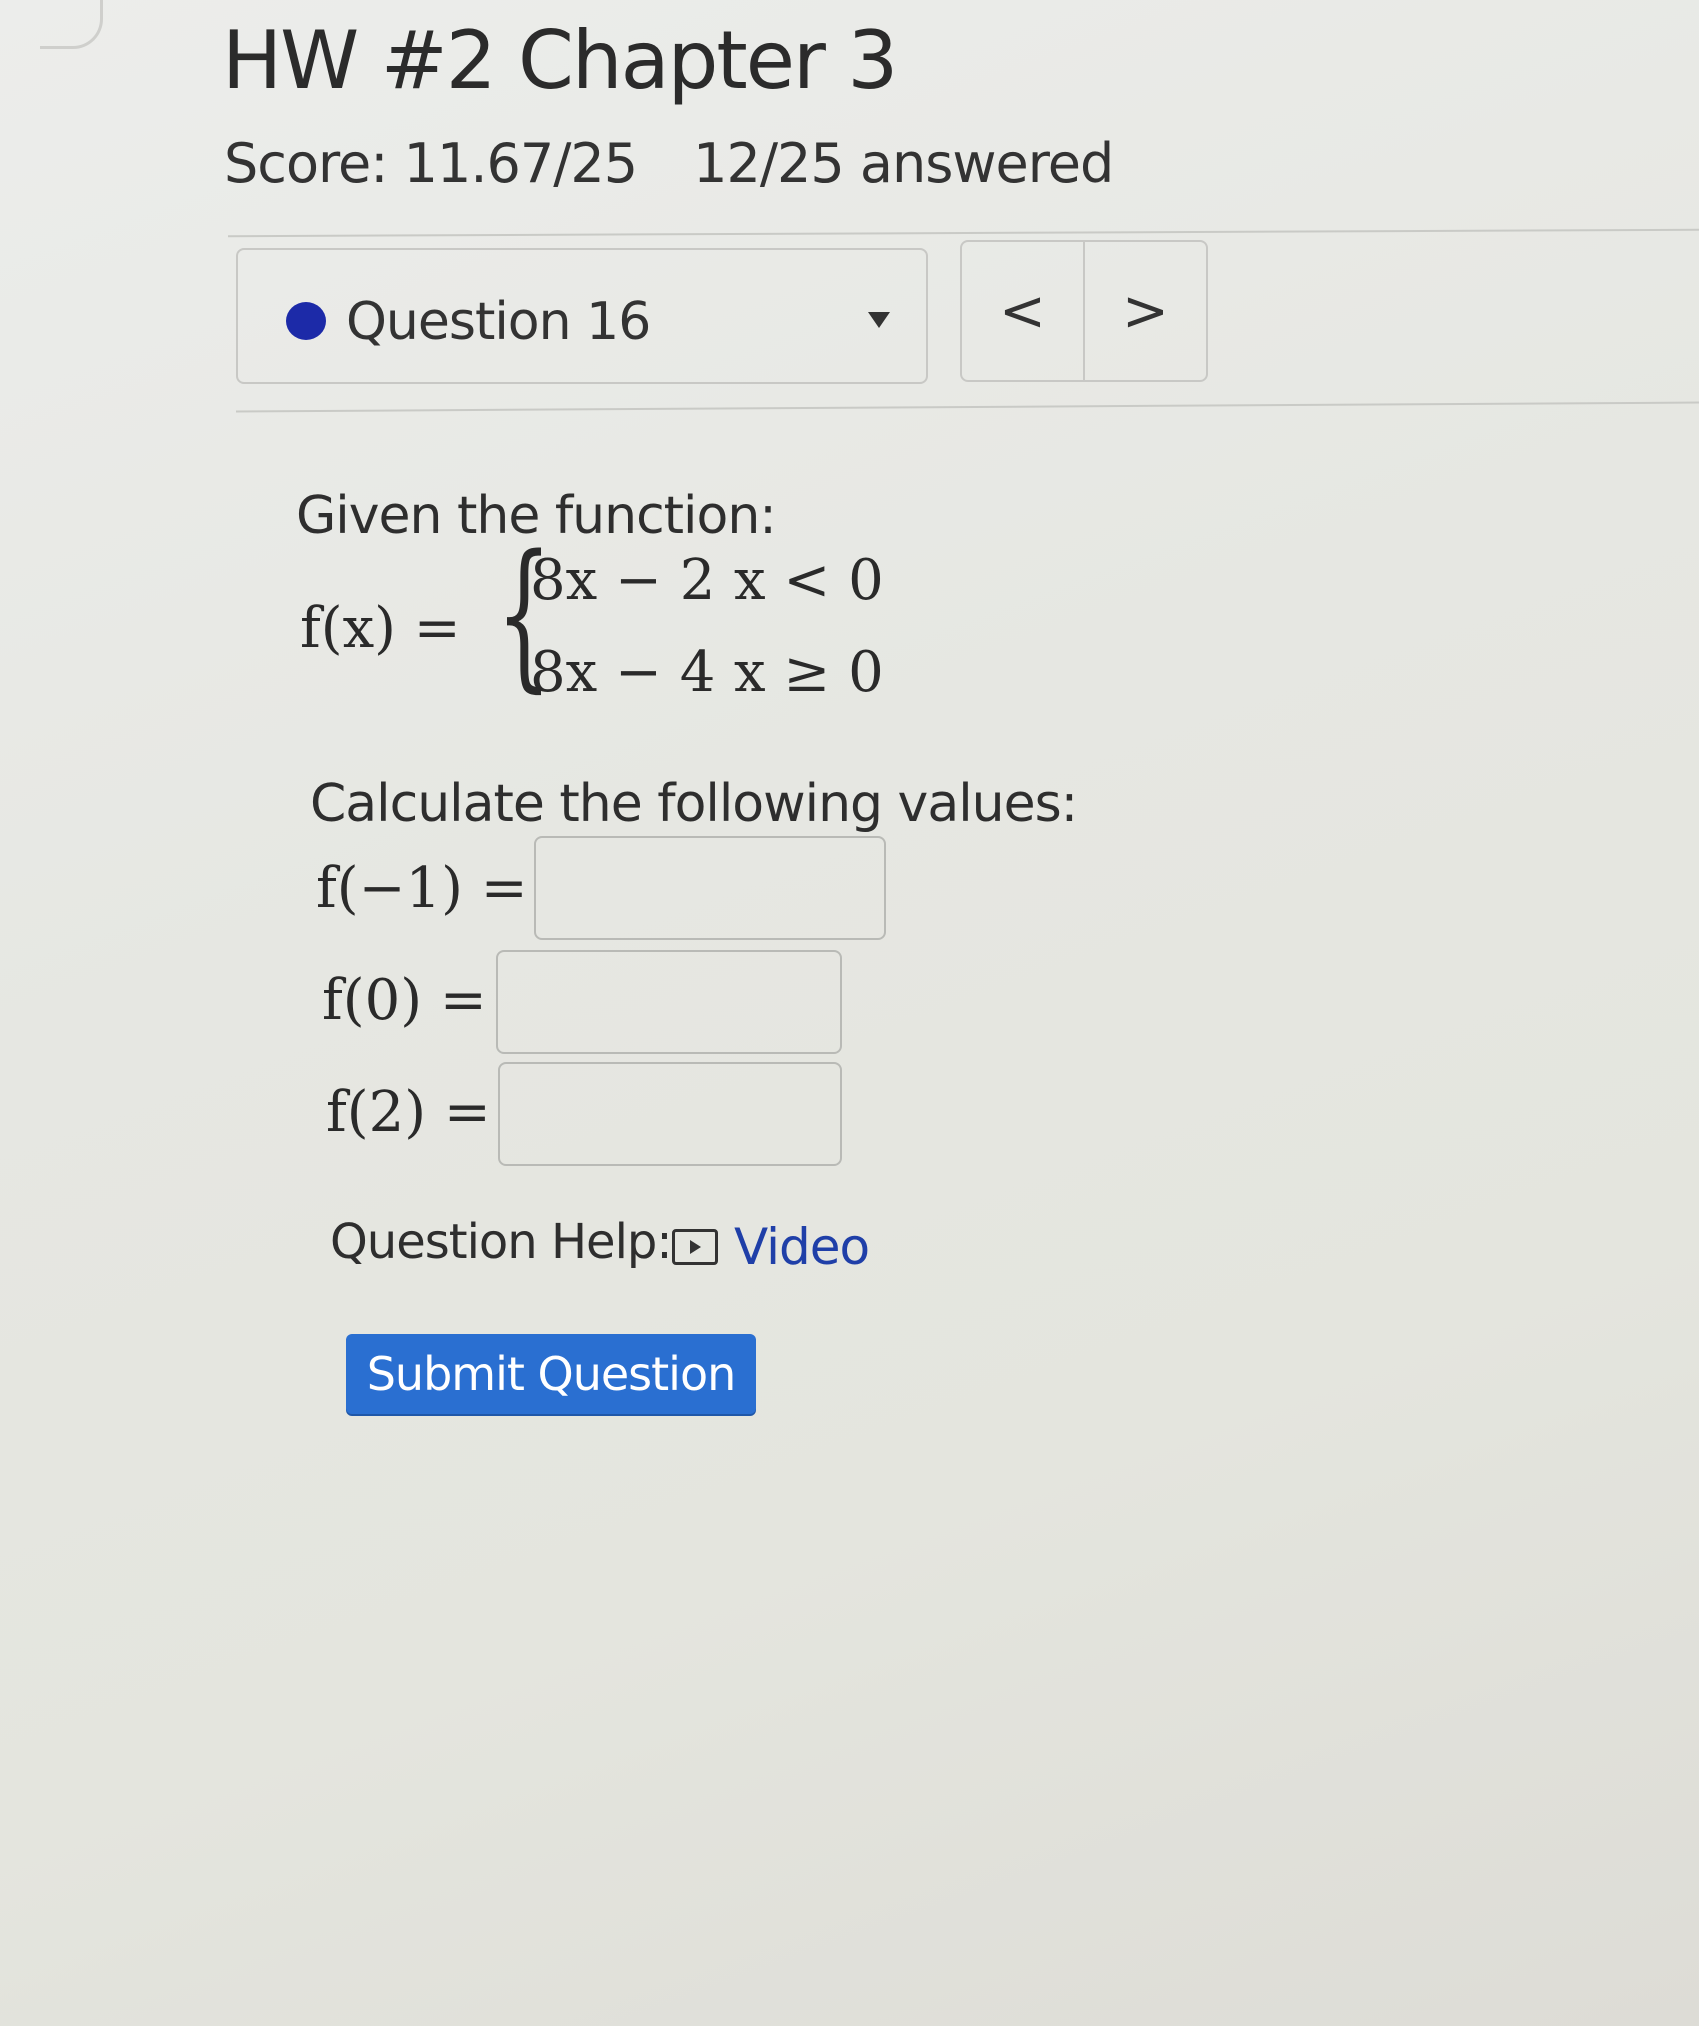 The image size is (1699, 2026). Describe the element at coordinates (501, 1242) in the screenshot. I see `question-help-label: Question Help:` at that location.